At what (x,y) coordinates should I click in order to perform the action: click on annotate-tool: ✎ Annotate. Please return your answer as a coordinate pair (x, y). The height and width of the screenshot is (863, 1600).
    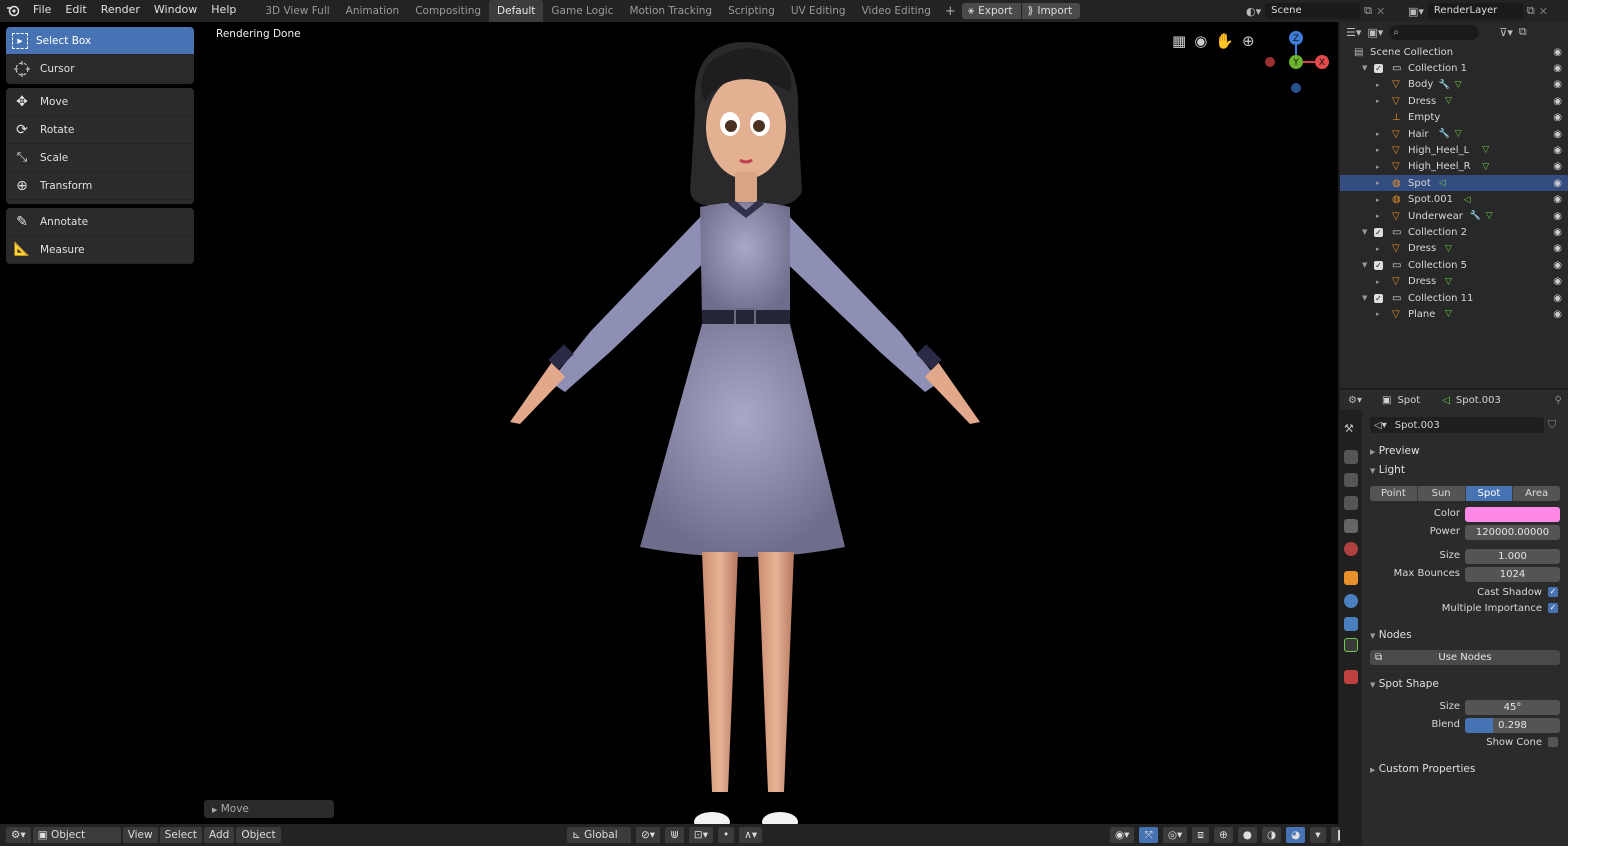
    Looking at the image, I should click on (100, 222).